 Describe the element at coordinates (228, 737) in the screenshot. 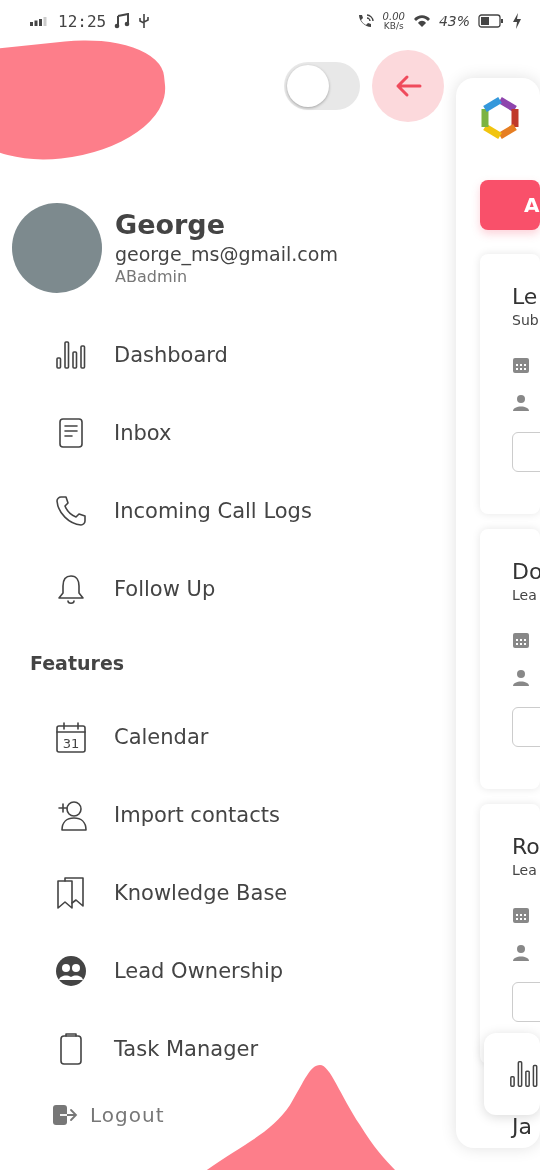

I see `menu-item: 31 Calendar` at that location.